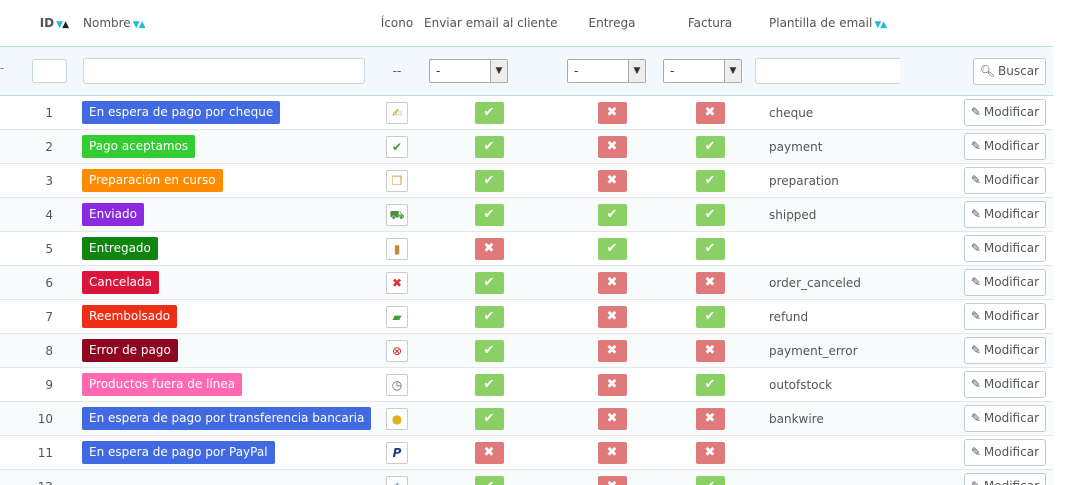 This screenshot has height=485, width=1077. I want to click on filter-delivery-select: - ▼, so click(606, 71).